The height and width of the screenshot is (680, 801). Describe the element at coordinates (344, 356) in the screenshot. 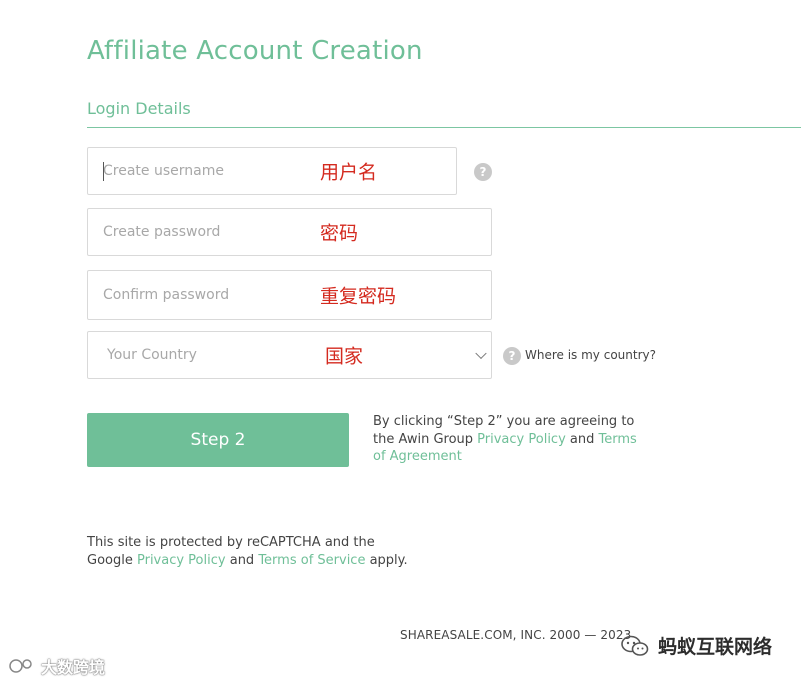

I see `country-annotation: 国家` at that location.